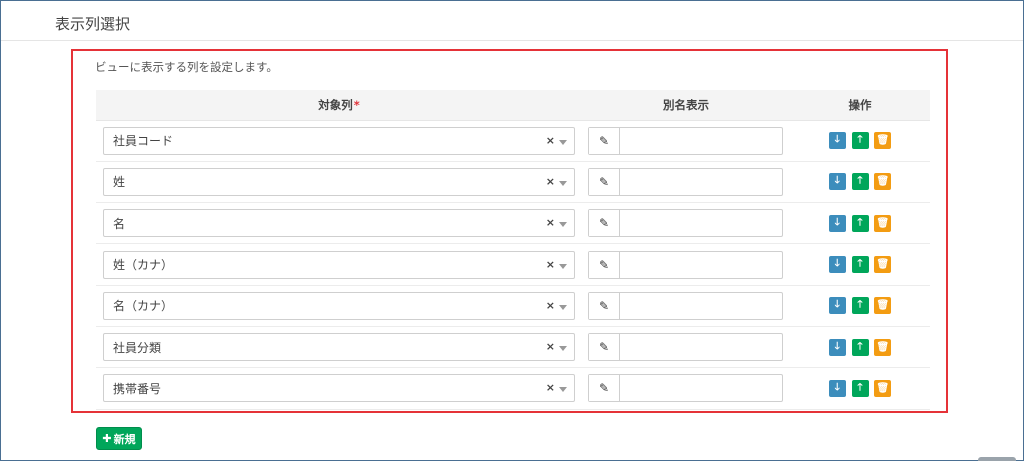  Describe the element at coordinates (107, 438) in the screenshot. I see `plus-icon: ✚` at that location.